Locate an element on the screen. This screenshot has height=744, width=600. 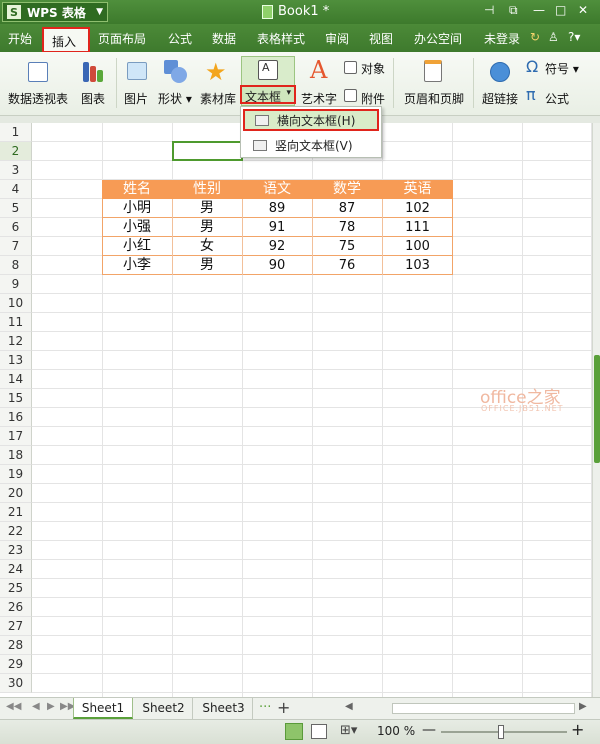
table-cell: 102 is located at coordinates (417, 208).